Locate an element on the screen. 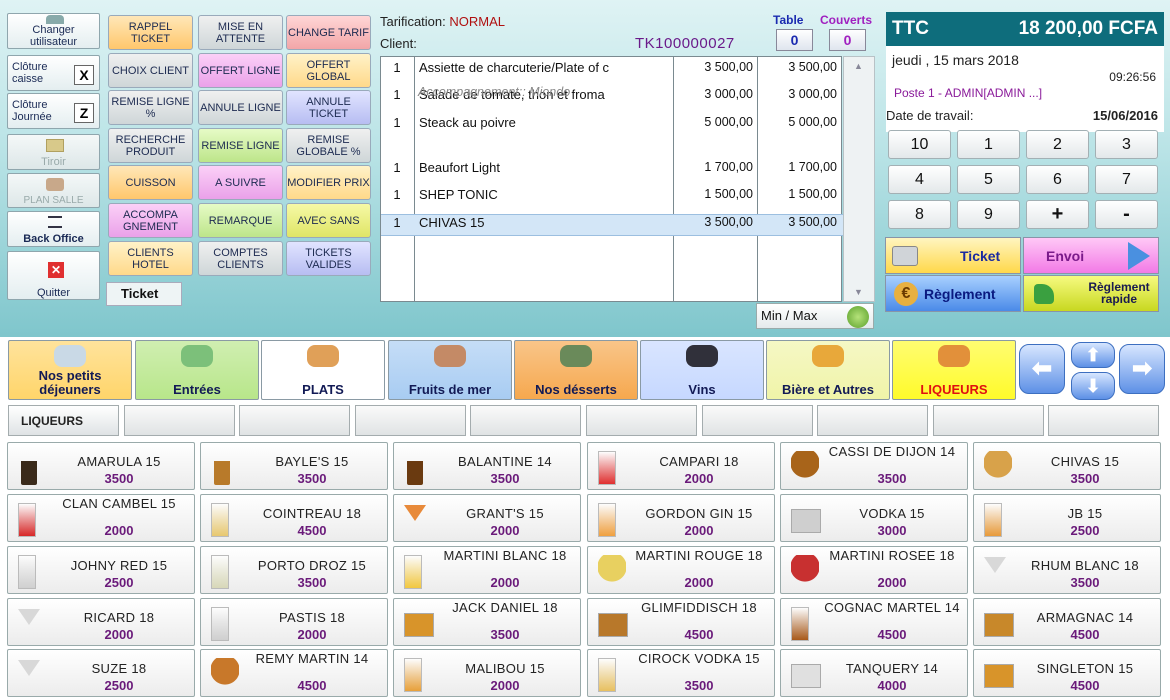 This screenshot has height=700, width=1170. product-button: CASSI DE DIJON 14 3500 is located at coordinates (874, 466).